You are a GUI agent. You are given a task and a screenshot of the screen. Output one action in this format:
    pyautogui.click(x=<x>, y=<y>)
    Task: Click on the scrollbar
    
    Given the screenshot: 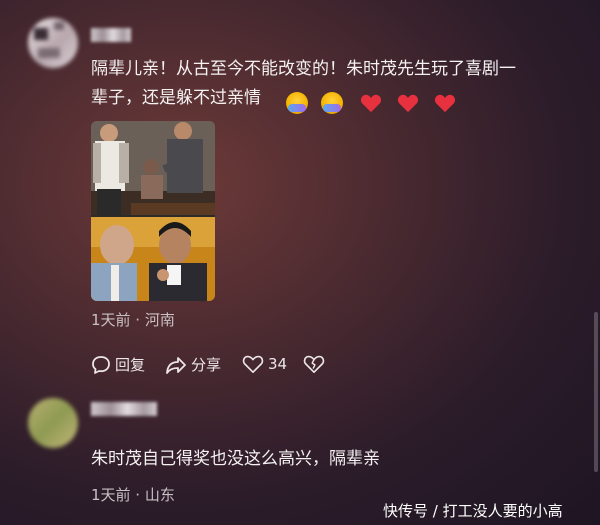 What is the action you would take?
    pyautogui.click(x=596, y=392)
    